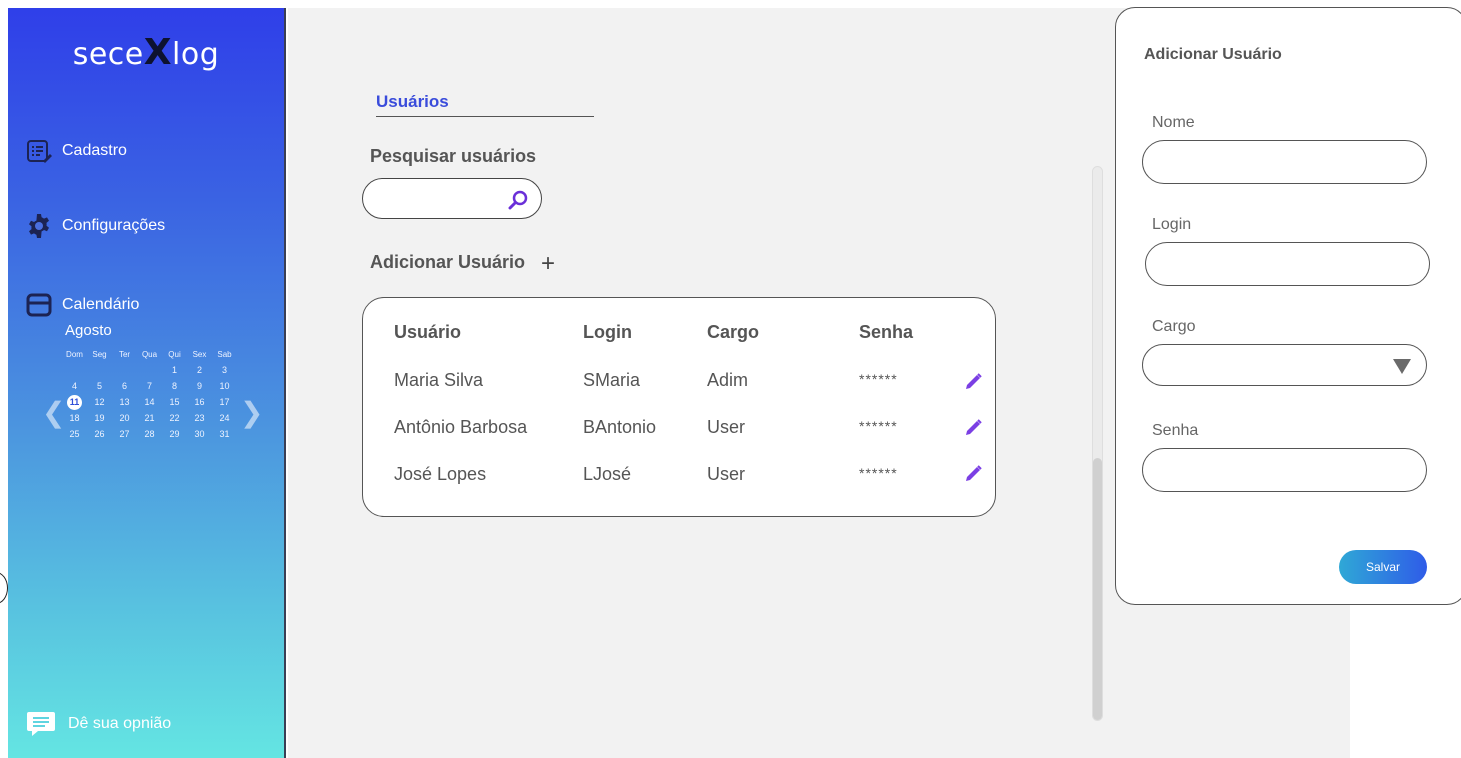  I want to click on calendar-day: 26, so click(99, 434).